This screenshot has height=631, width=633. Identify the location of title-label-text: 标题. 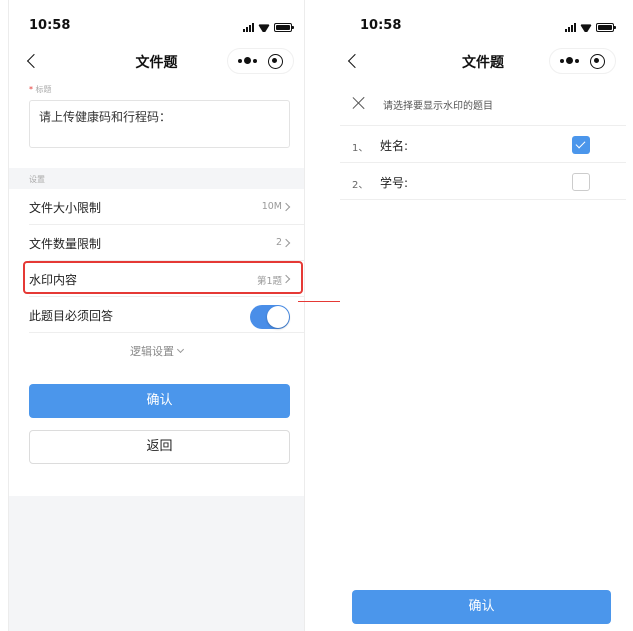
(43, 89).